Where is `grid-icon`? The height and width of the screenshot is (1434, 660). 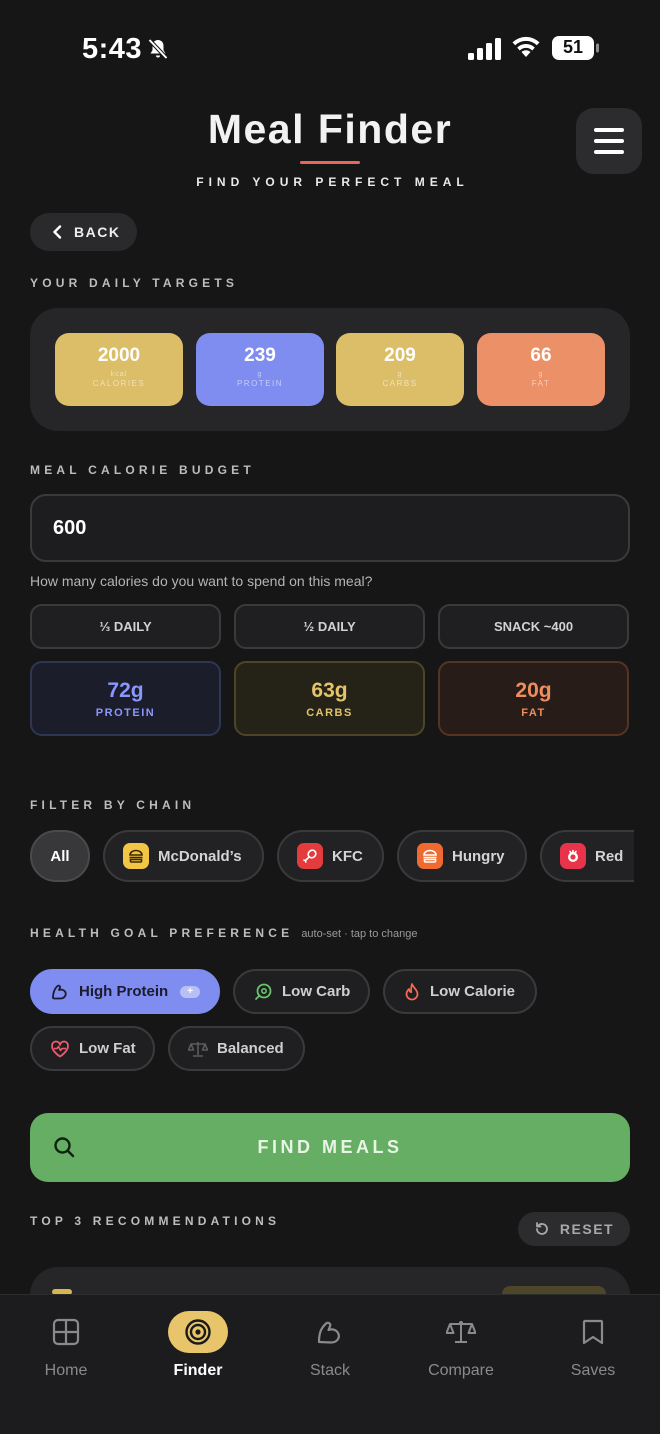 grid-icon is located at coordinates (66, 1332).